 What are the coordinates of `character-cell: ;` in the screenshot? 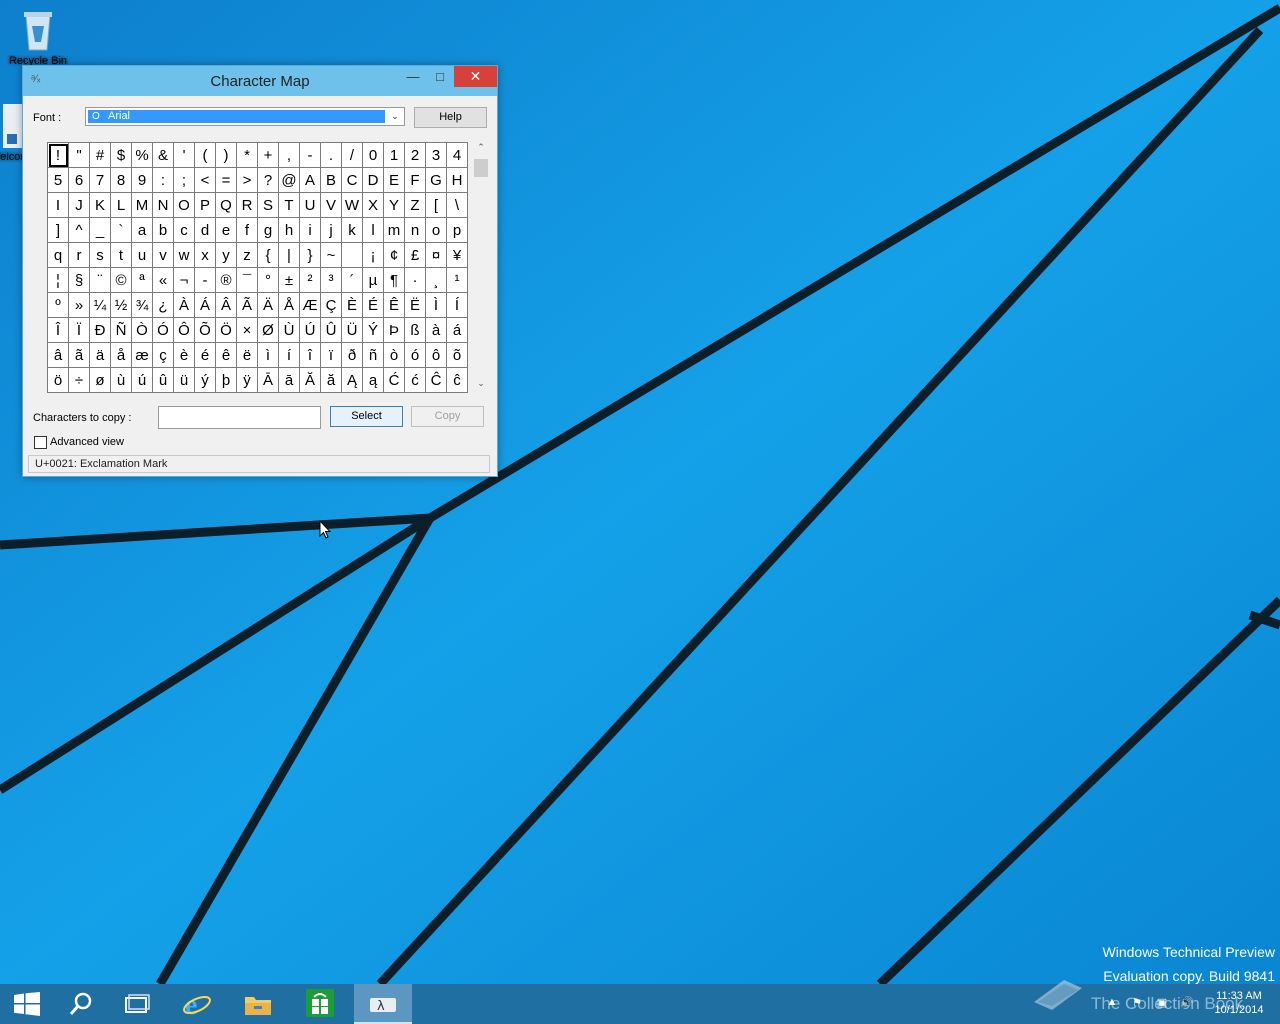 It's located at (184, 180).